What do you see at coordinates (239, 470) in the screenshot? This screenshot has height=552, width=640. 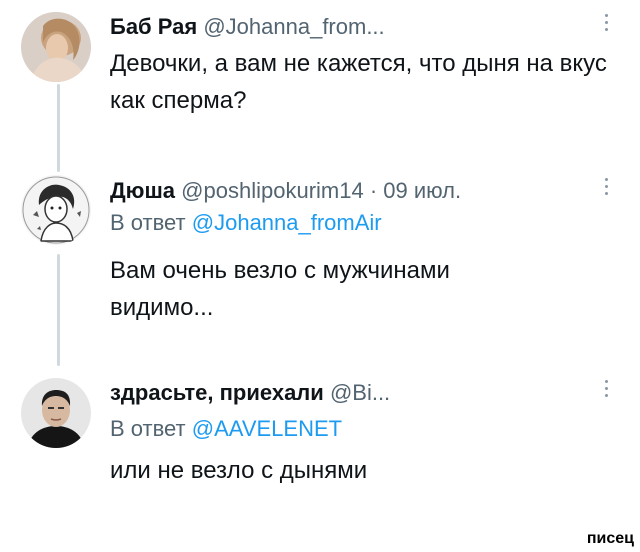 I see `tweet-text: или не везло с дынями` at bounding box center [239, 470].